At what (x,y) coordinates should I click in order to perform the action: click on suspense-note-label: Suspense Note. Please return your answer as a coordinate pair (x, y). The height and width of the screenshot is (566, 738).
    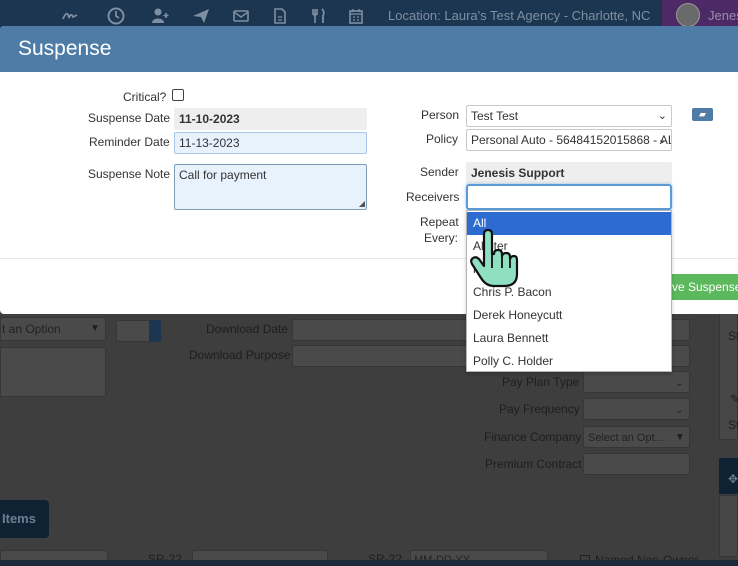
    Looking at the image, I should click on (129, 174).